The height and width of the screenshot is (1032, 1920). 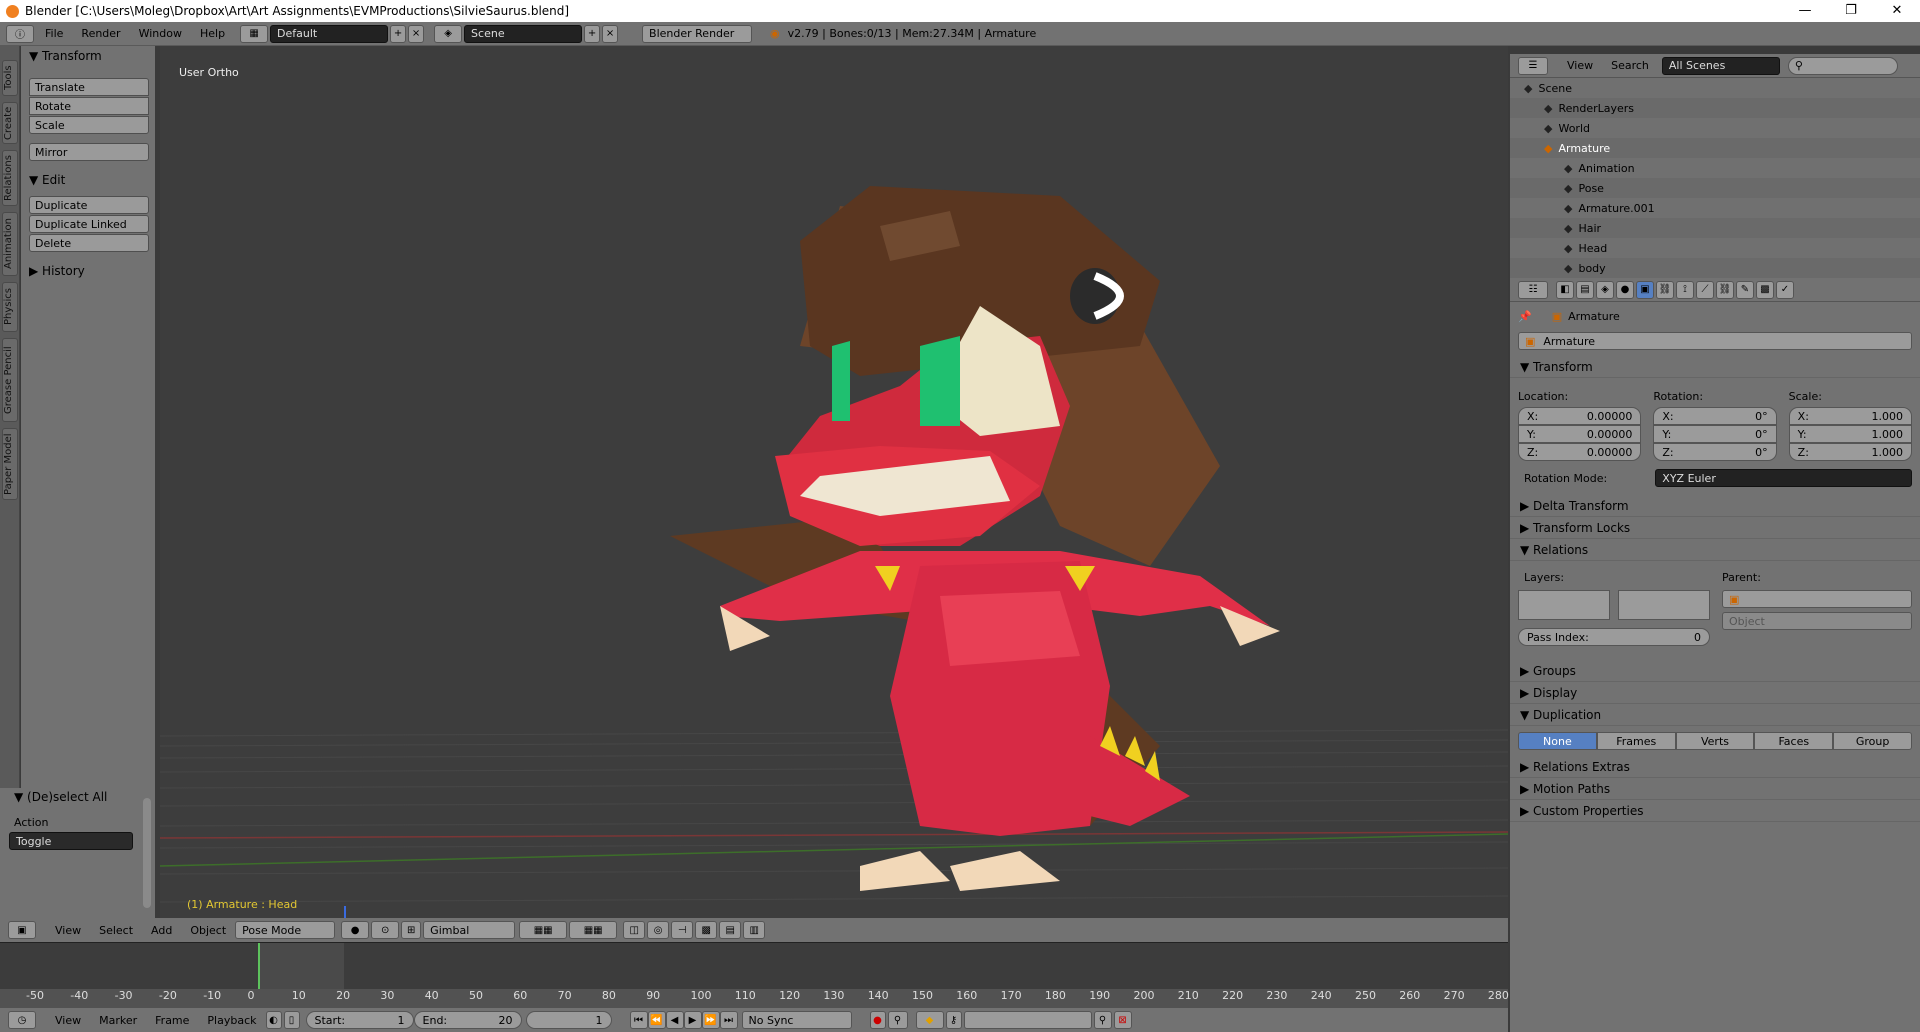 I want to click on play-icon: ▶, so click(x=692, y=1020).